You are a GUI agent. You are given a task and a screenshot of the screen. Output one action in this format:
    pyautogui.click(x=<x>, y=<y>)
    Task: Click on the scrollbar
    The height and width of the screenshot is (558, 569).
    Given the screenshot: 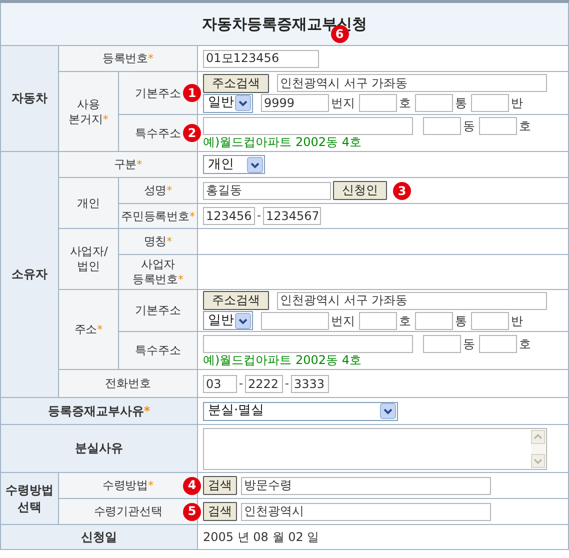 What is the action you would take?
    pyautogui.click(x=538, y=449)
    